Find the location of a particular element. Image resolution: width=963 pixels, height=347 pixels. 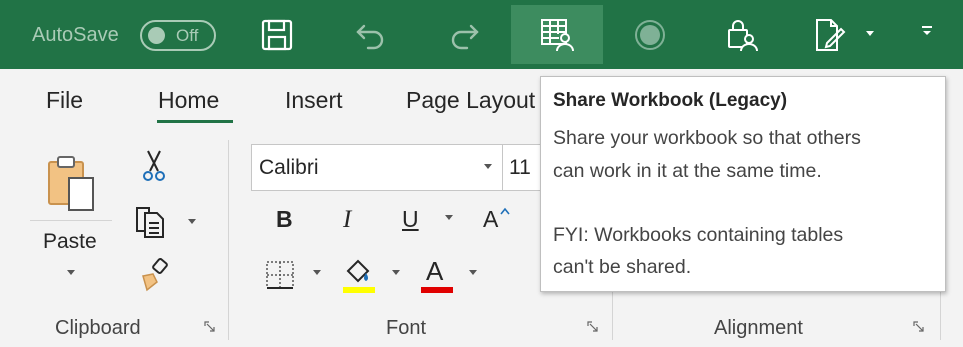

copy-button is located at coordinates (151, 222).